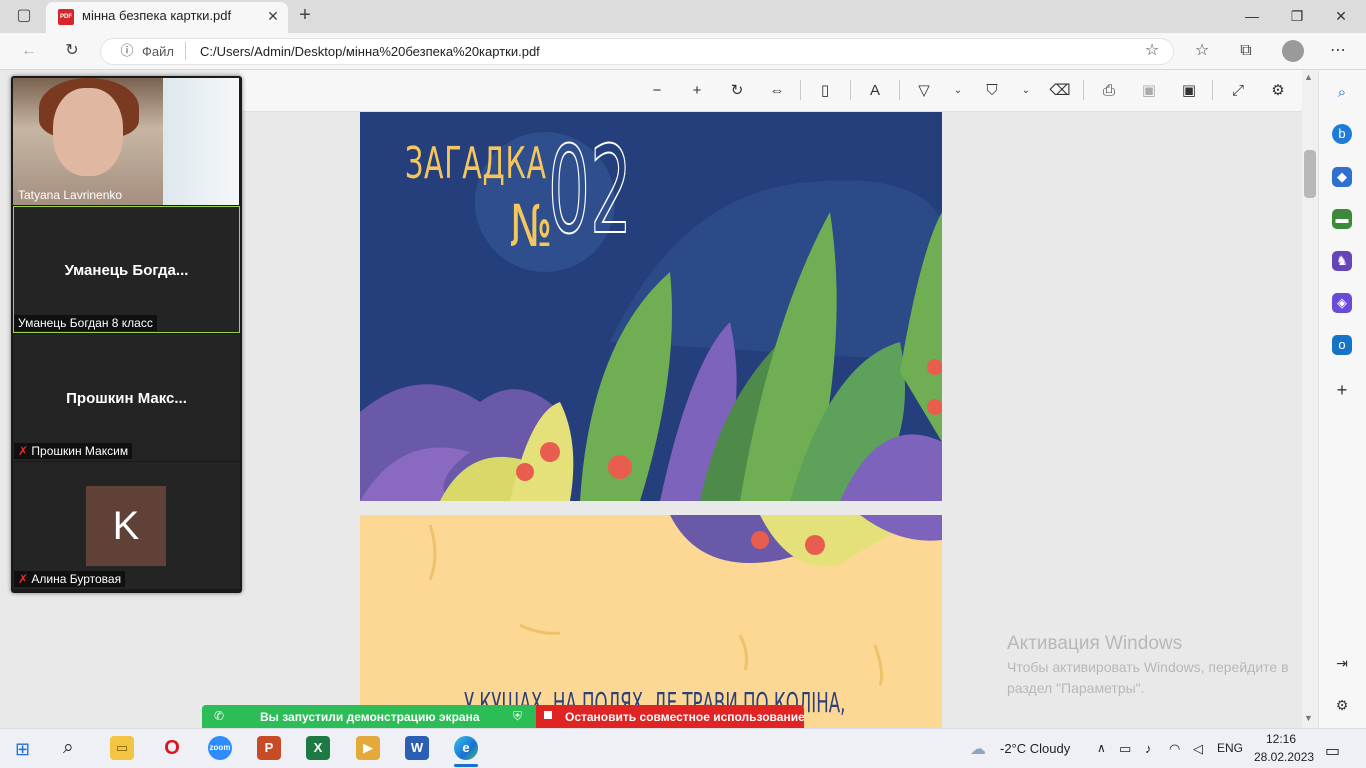 This screenshot has height=768, width=1366. Describe the element at coordinates (992, 91) in the screenshot. I see `highlight-icon: ⛉` at that location.